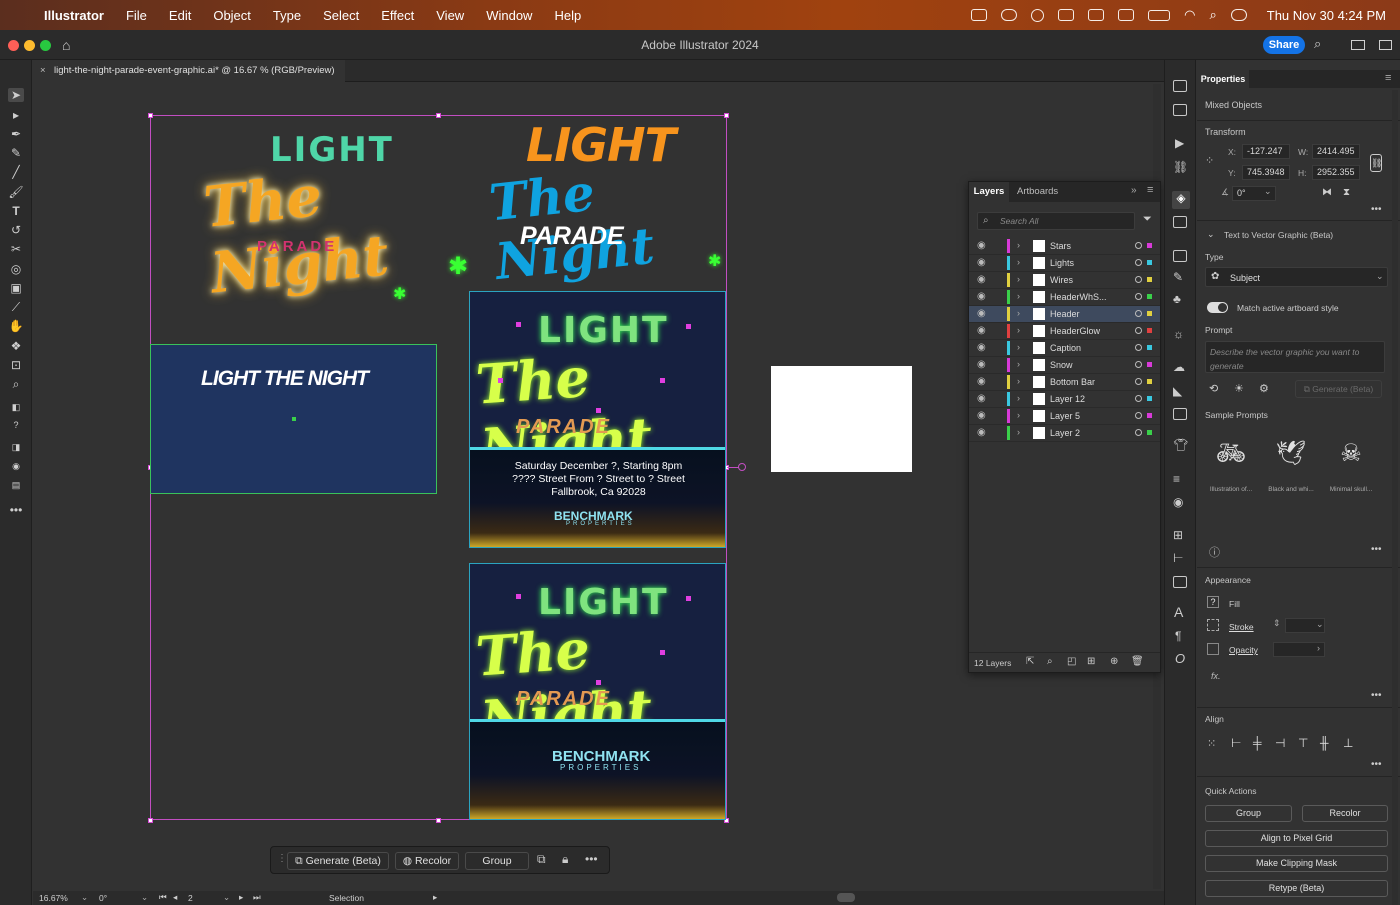 This screenshot has height=905, width=1400. Describe the element at coordinates (435, 897) in the screenshot. I see `status-menu-icon: ▸` at that location.